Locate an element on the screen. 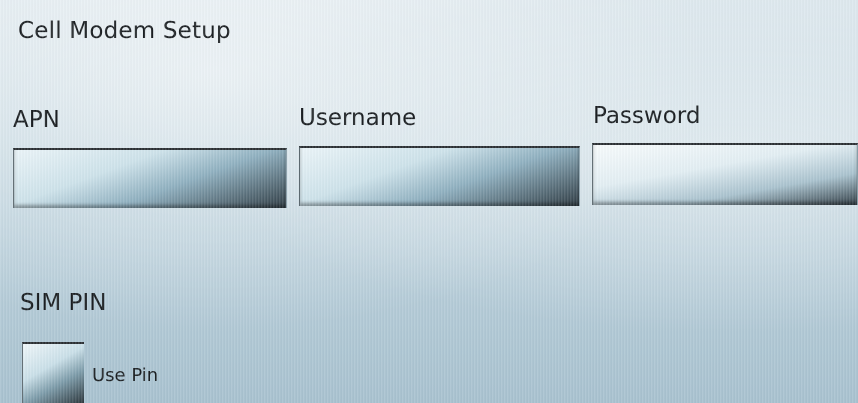 The width and height of the screenshot is (858, 403). apn-label: APN is located at coordinates (36, 120).